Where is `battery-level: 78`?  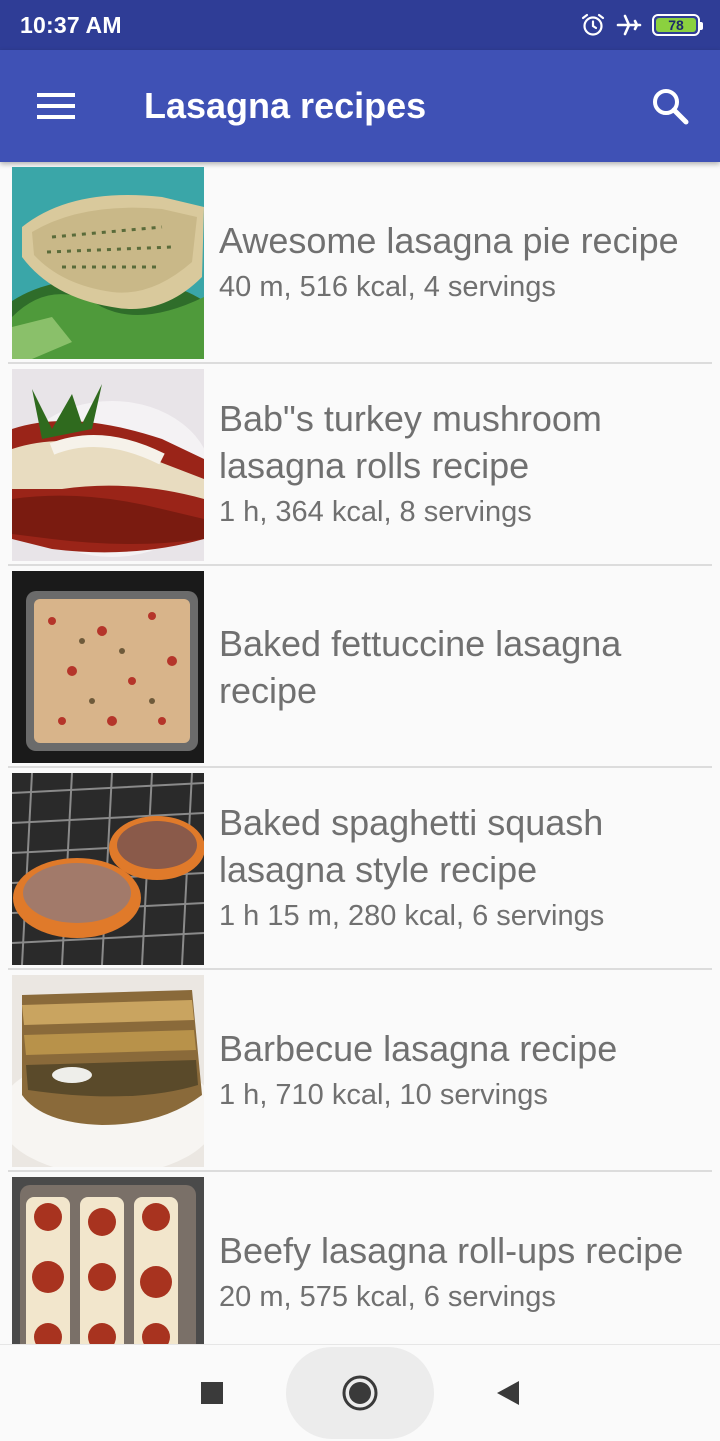
battery-level: 78 is located at coordinates (676, 25).